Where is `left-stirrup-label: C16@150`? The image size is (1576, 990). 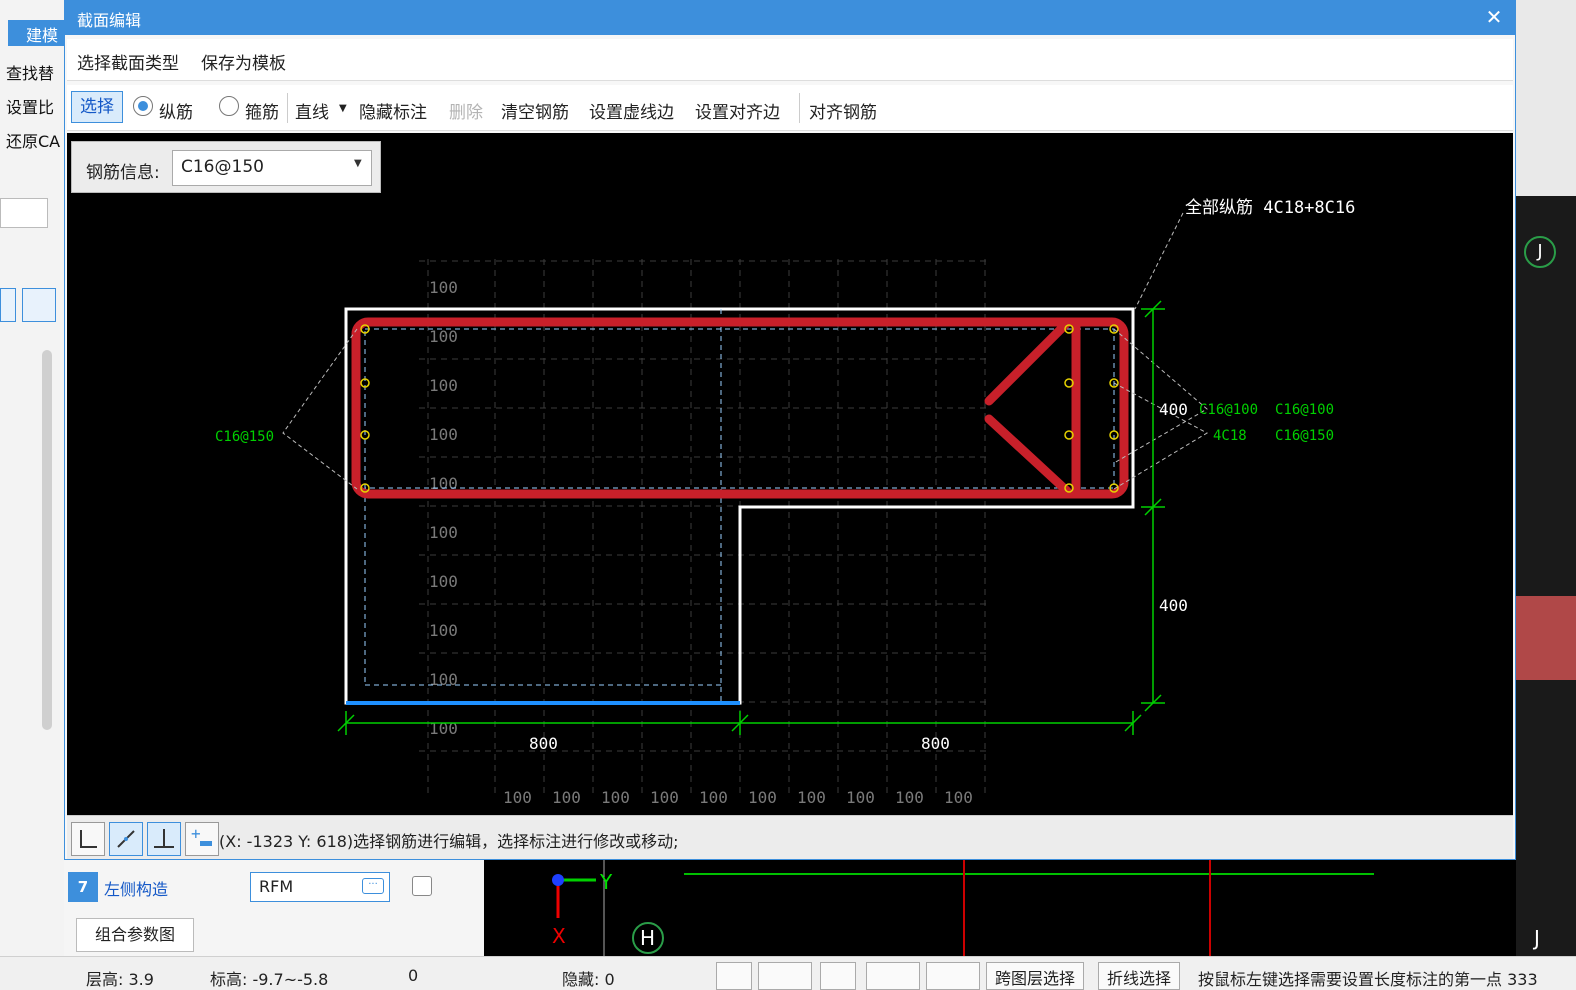
left-stirrup-label: C16@150 is located at coordinates (244, 437).